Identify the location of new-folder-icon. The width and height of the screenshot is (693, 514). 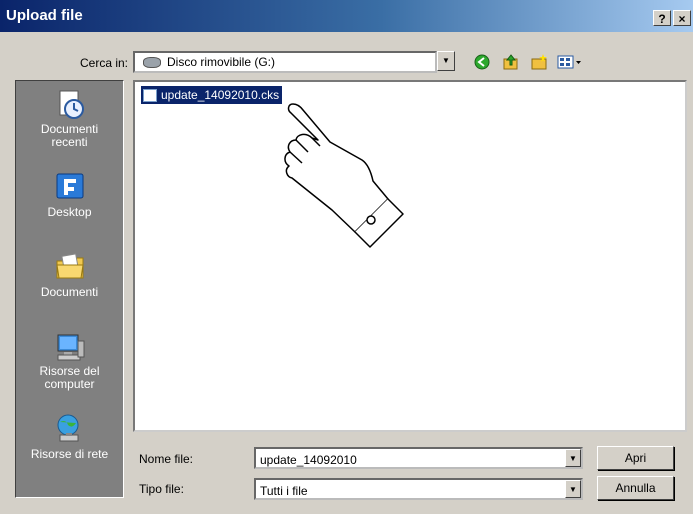
(539, 62).